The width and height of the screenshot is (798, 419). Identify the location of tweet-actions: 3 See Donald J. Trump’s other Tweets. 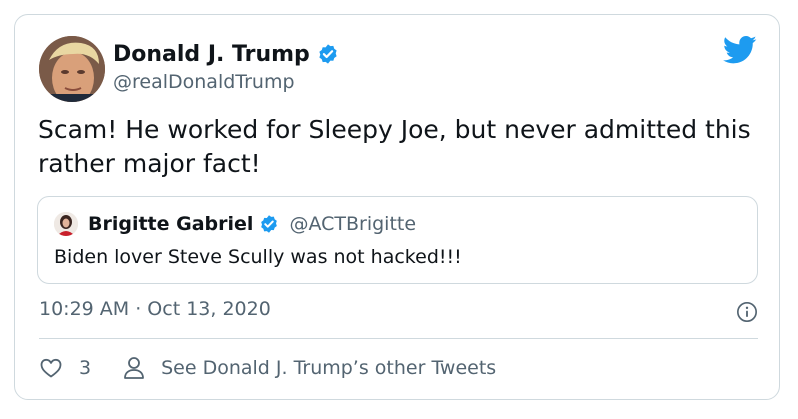
(267, 368).